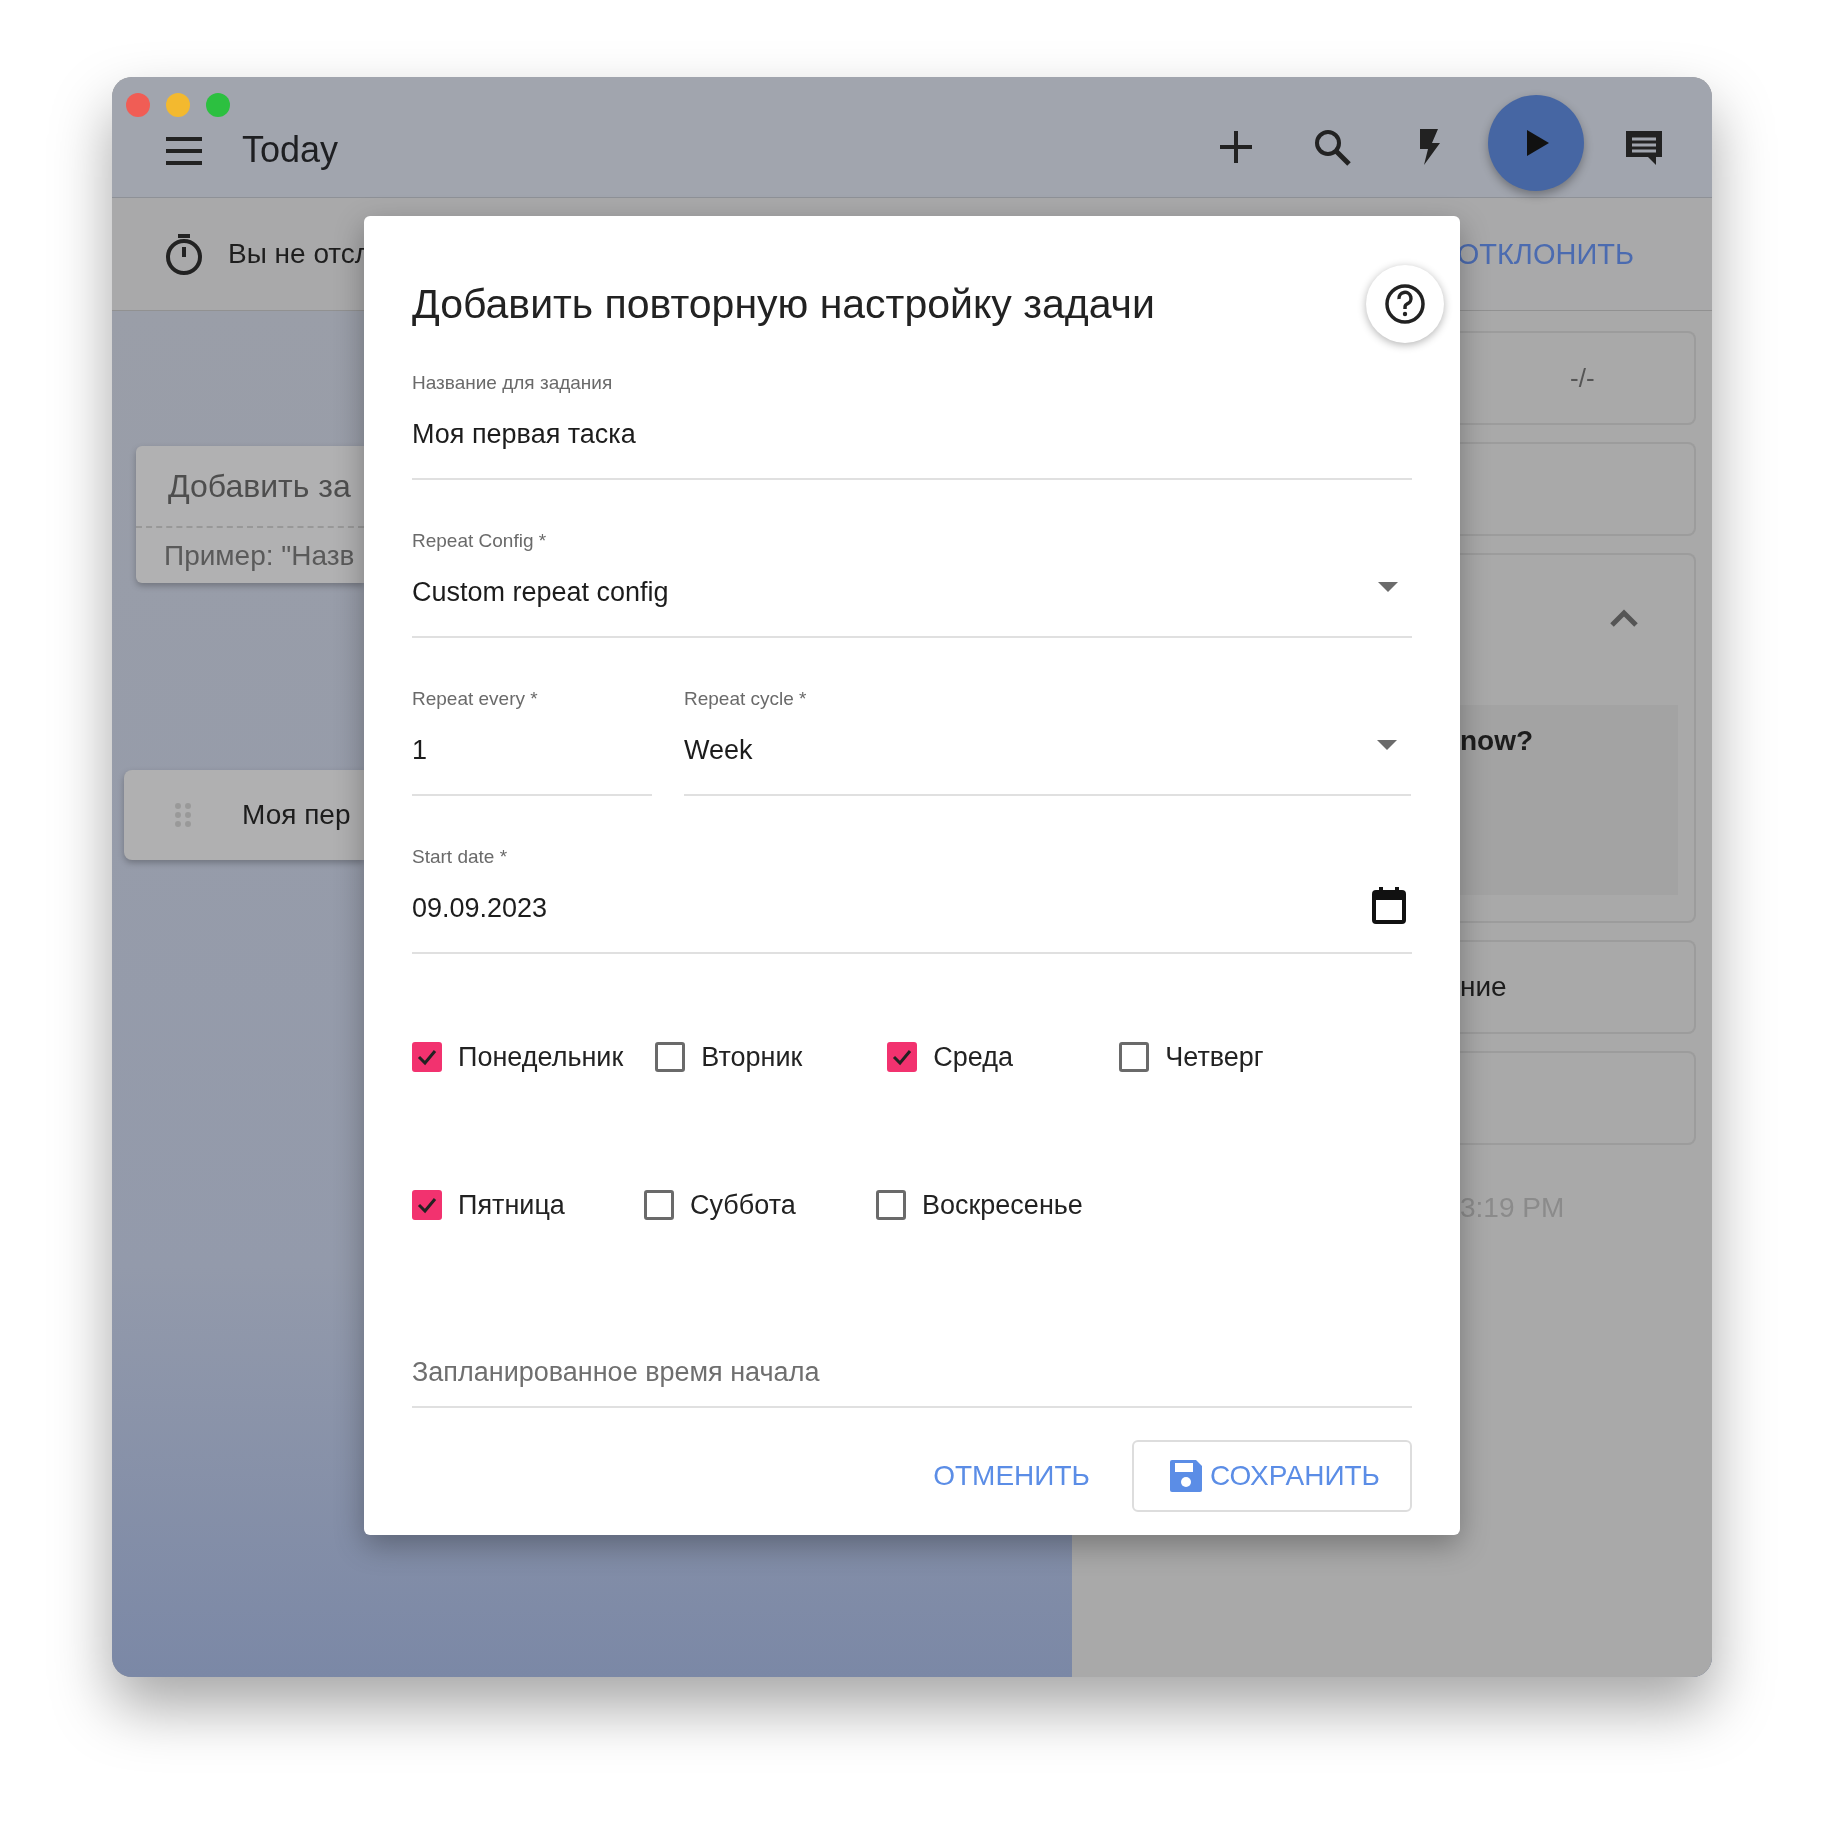 This screenshot has width=1824, height=1824. What do you see at coordinates (1047, 762) in the screenshot?
I see `select-field: Week` at bounding box center [1047, 762].